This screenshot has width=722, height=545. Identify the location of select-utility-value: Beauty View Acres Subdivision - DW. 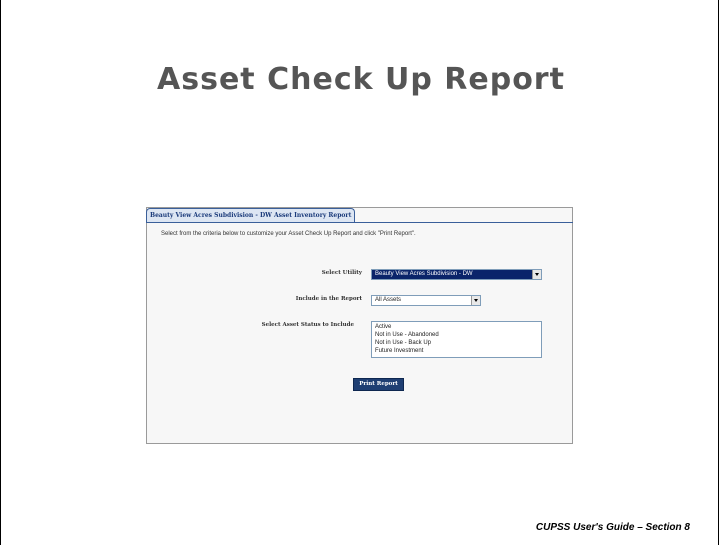
(424, 274).